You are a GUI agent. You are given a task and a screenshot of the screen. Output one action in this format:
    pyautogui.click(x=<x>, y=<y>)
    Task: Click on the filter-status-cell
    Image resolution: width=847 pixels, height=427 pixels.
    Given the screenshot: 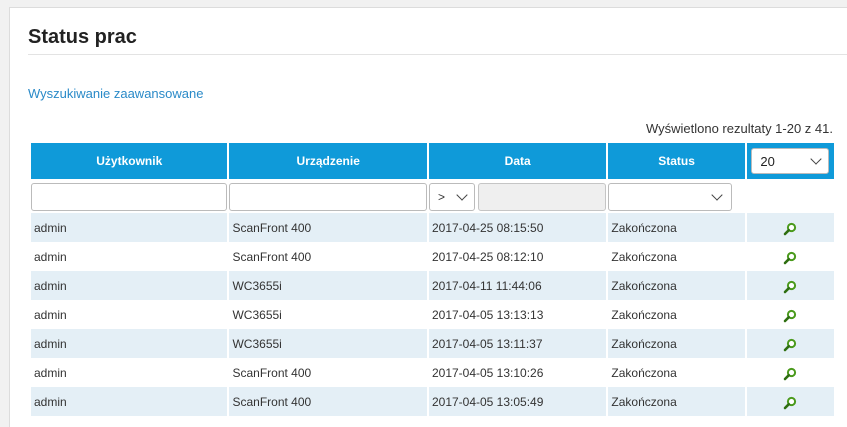 What is the action you would take?
    pyautogui.click(x=676, y=197)
    